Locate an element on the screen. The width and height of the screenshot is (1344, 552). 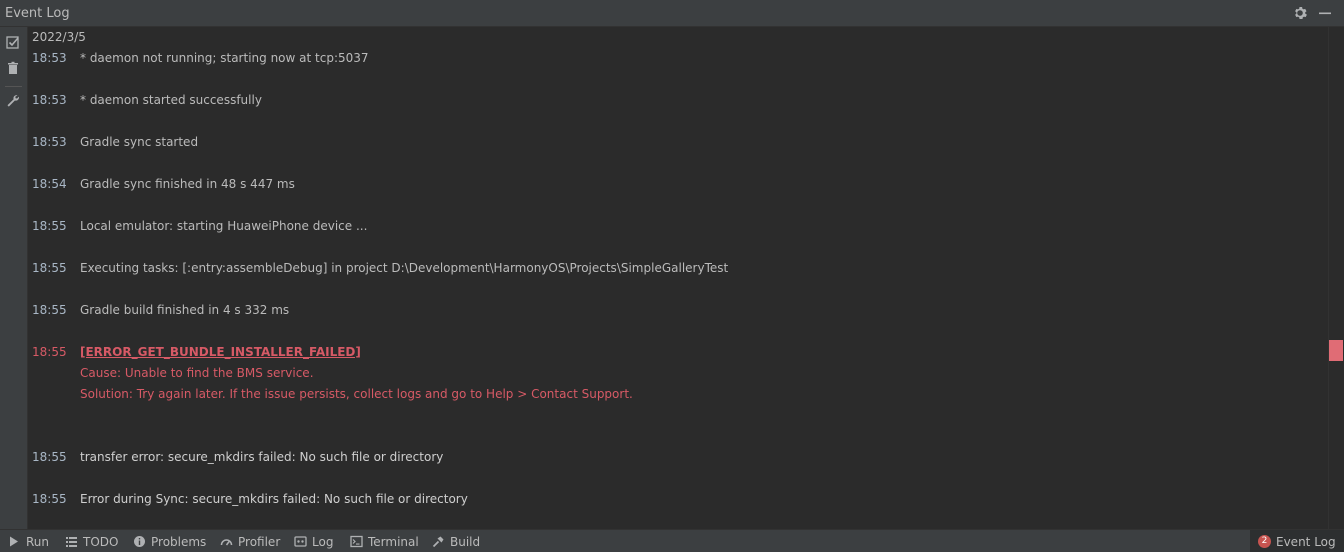
gauge-icon is located at coordinates (226, 542).